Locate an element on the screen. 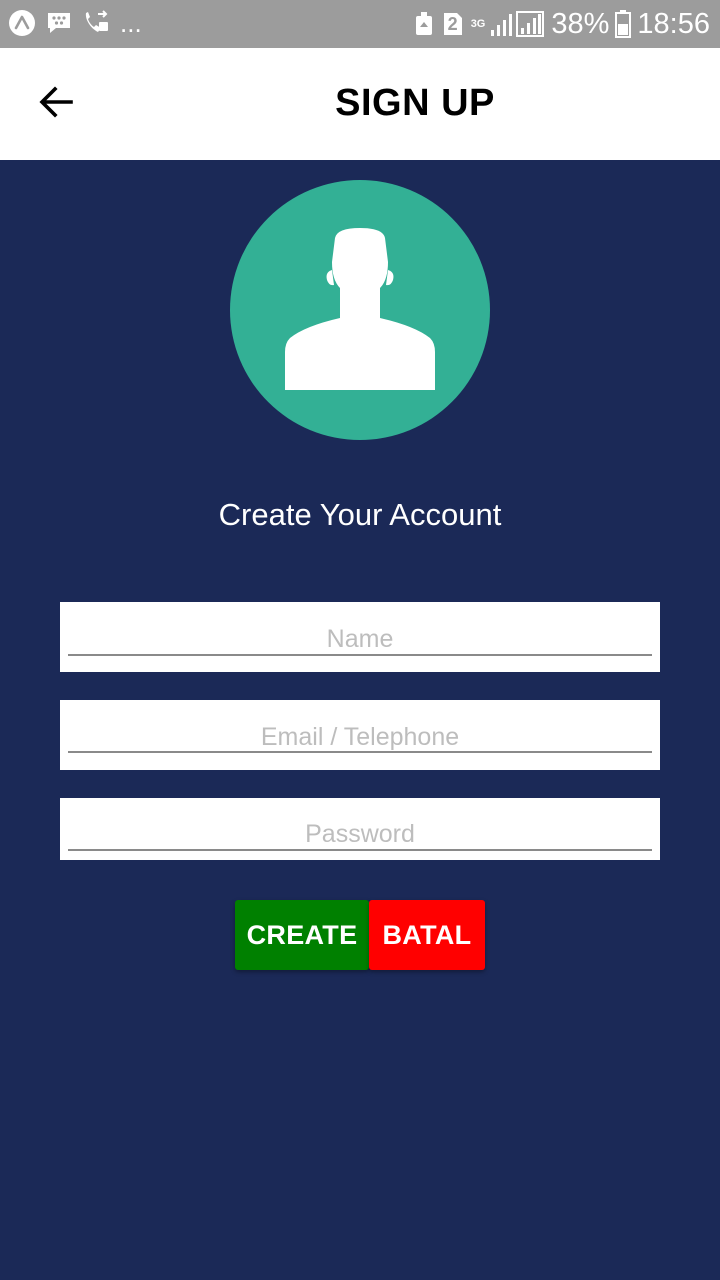  battery-percentage: 38% is located at coordinates (580, 24).